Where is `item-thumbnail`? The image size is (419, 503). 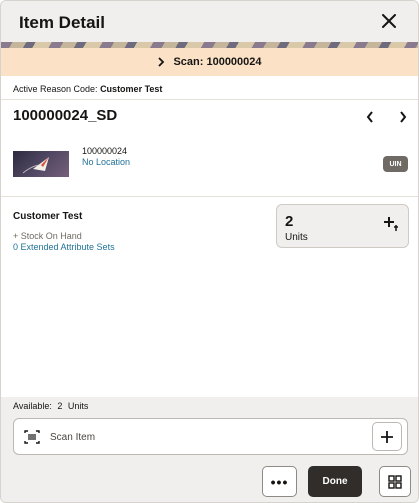 item-thumbnail is located at coordinates (41, 164).